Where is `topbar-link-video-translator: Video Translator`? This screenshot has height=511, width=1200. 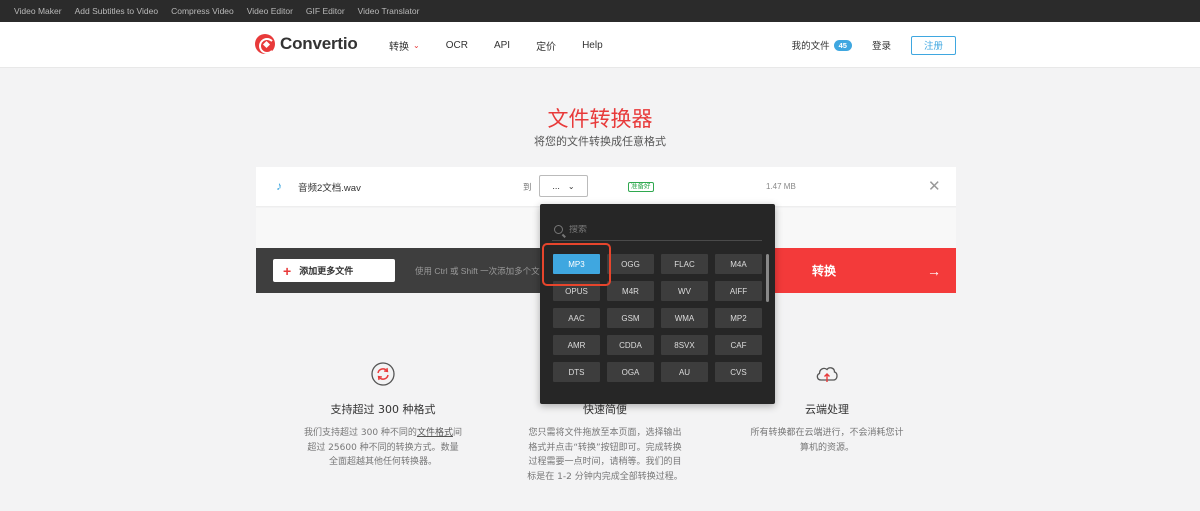
topbar-link-video-translator: Video Translator is located at coordinates (389, 11).